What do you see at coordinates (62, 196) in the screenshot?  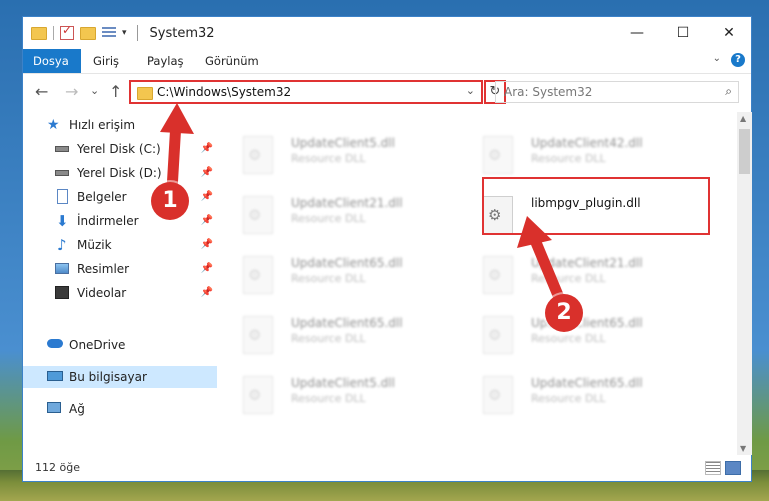 I see `documents-icon` at bounding box center [62, 196].